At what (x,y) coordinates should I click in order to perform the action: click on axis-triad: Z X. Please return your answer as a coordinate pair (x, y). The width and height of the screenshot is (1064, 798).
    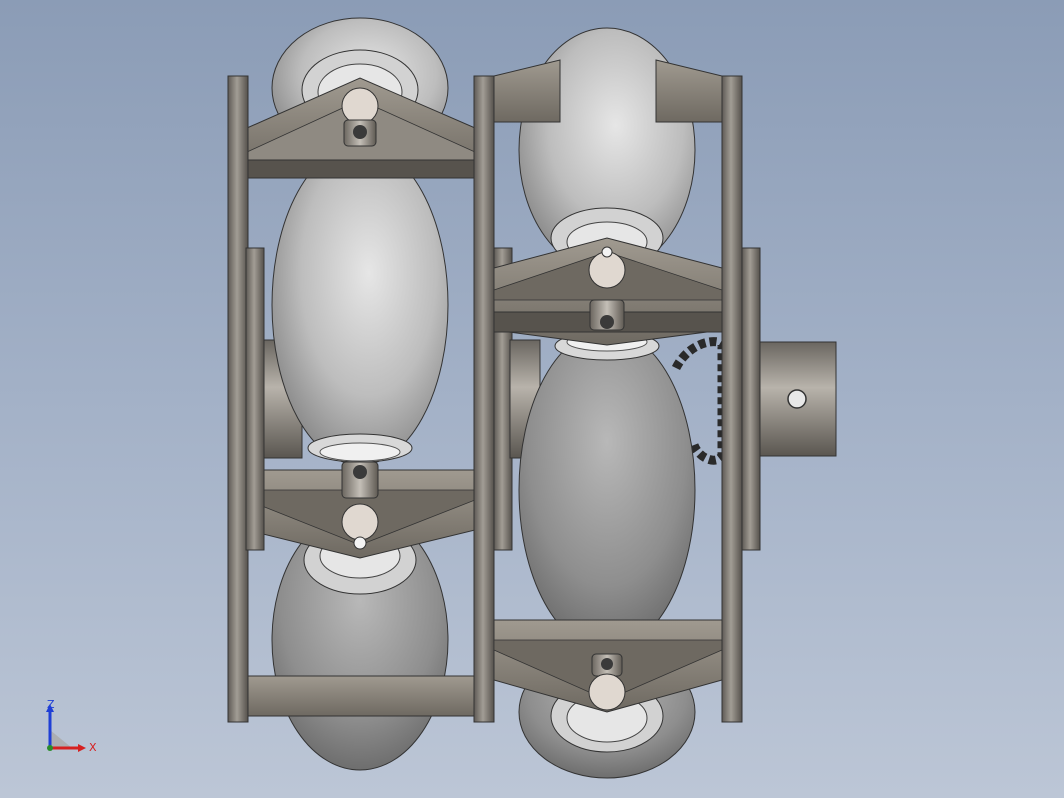
    Looking at the image, I should click on (71, 726).